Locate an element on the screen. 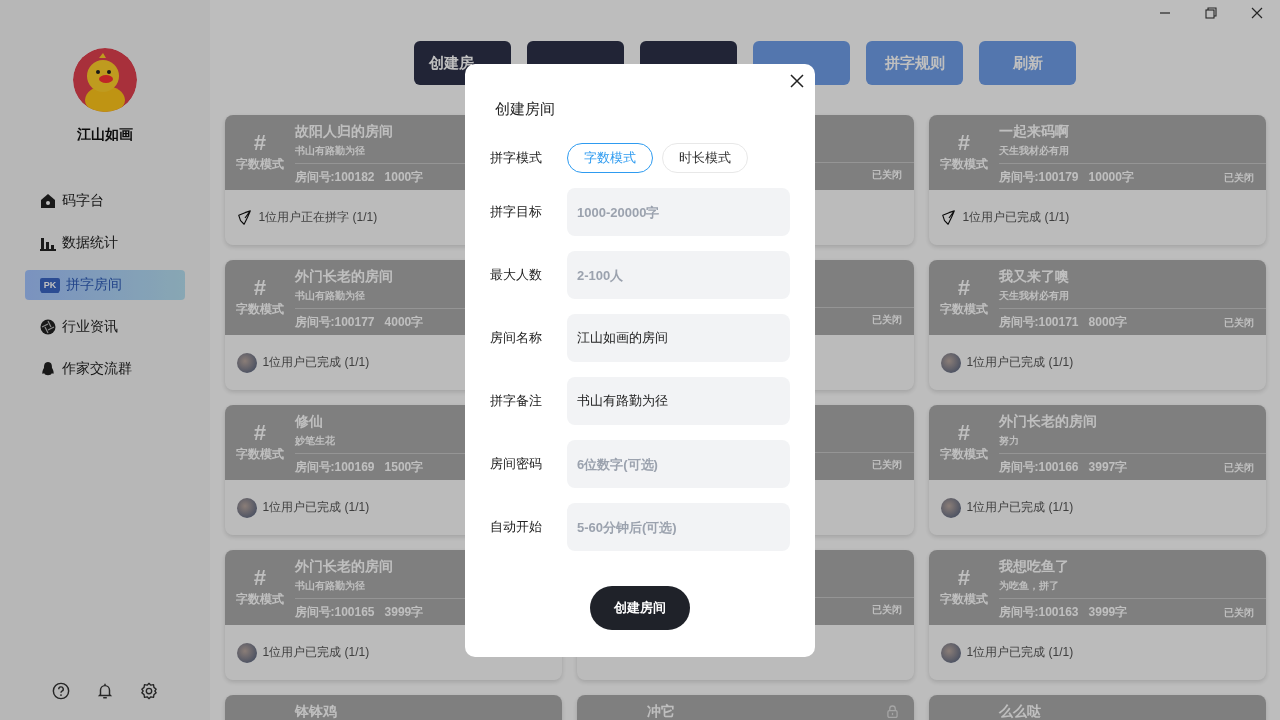  field-label: 房间名称 is located at coordinates (516, 338).